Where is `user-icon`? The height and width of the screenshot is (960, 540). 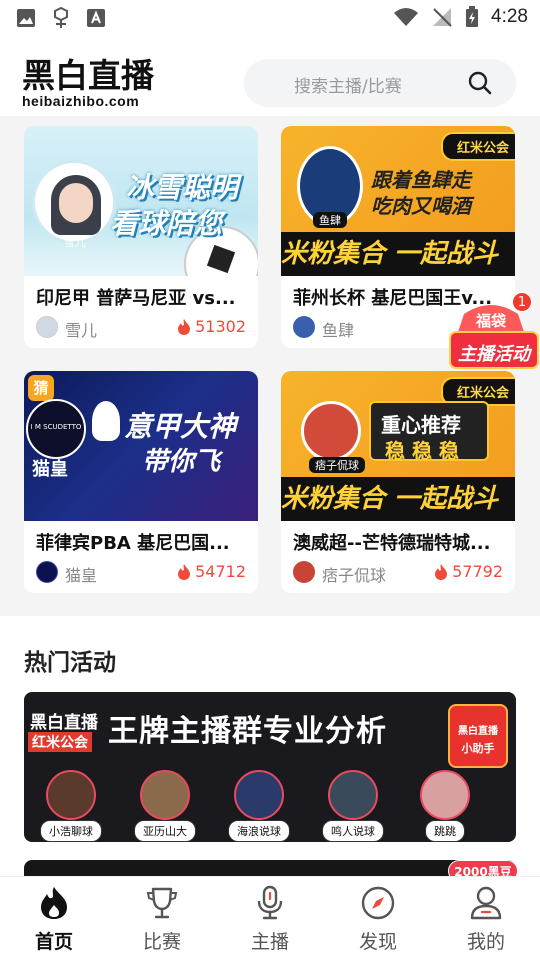 user-icon is located at coordinates (486, 903).